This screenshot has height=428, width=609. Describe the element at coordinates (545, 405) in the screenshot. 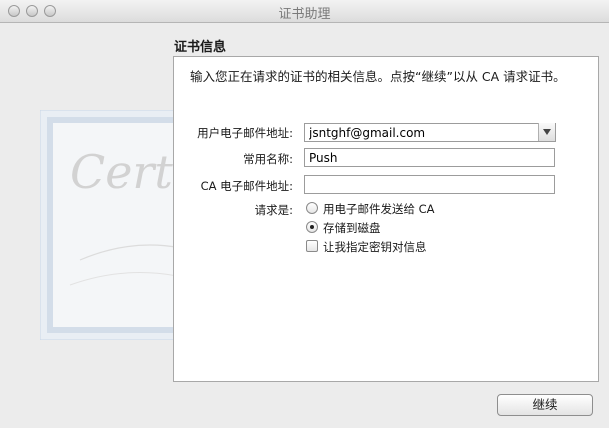

I see `continue-button: 继续` at that location.